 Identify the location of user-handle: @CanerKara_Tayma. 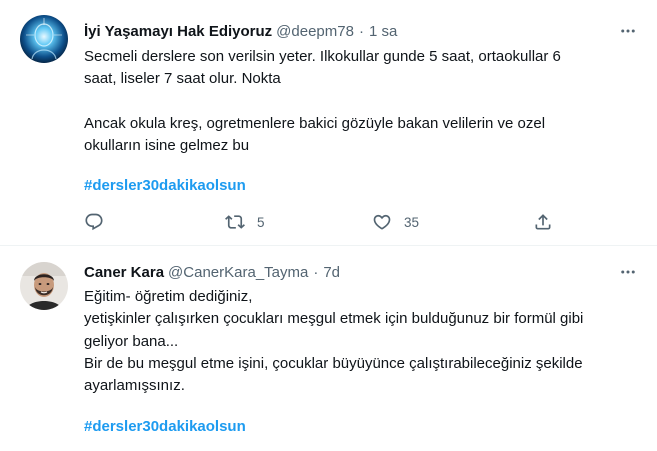
(238, 272).